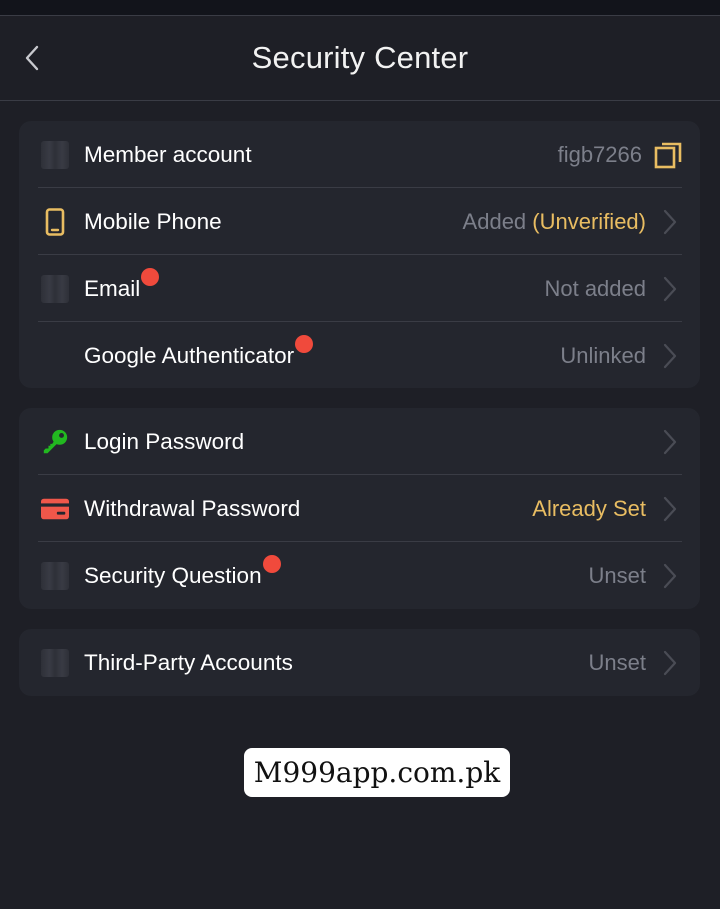 This screenshot has width=720, height=909. I want to click on card-icon, so click(55, 509).